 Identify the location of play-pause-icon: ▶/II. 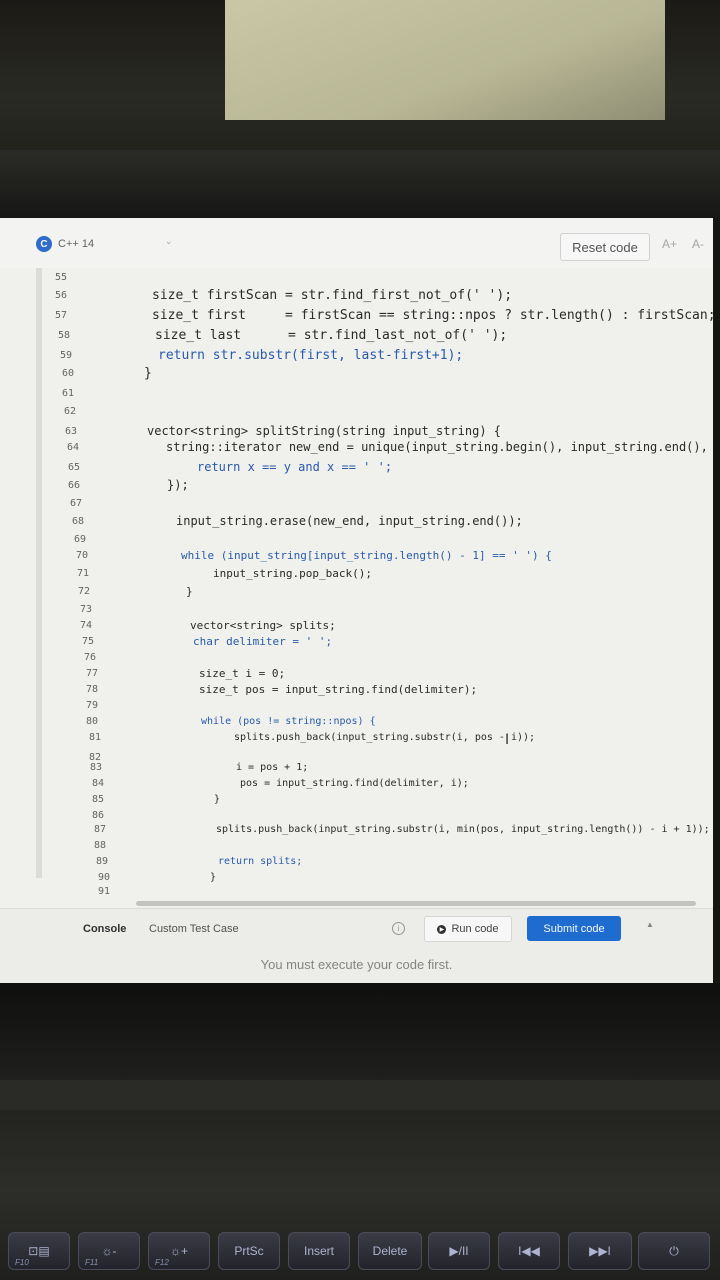
(459, 1251).